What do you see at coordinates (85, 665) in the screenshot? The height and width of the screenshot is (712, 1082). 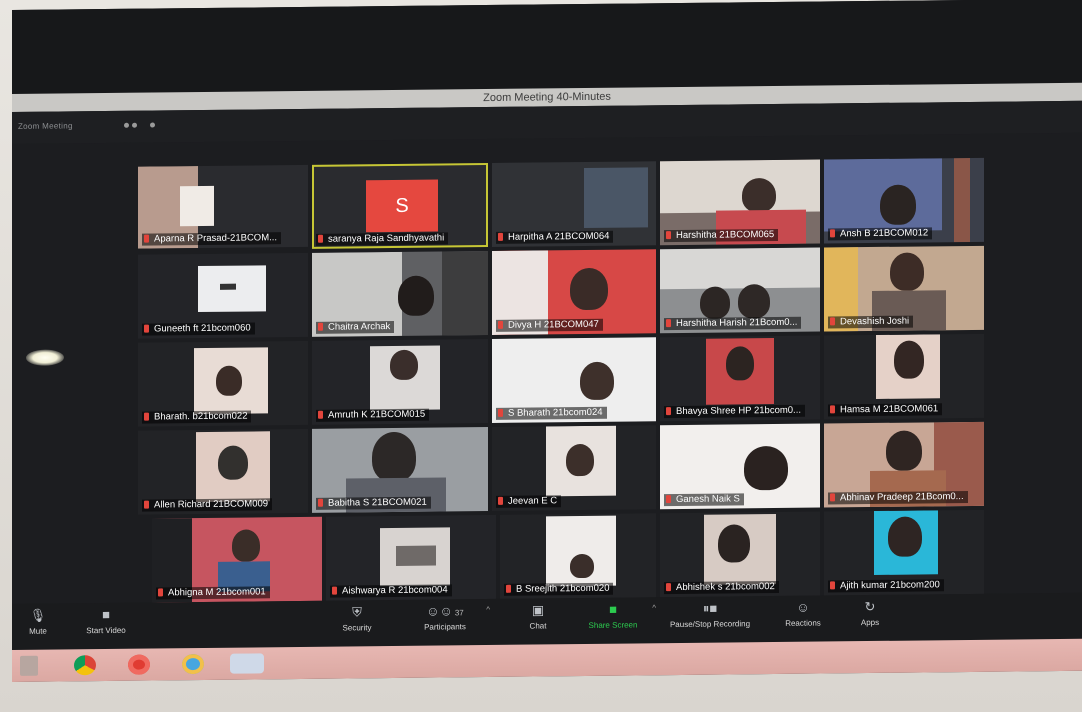 I see `chrome-icon` at bounding box center [85, 665].